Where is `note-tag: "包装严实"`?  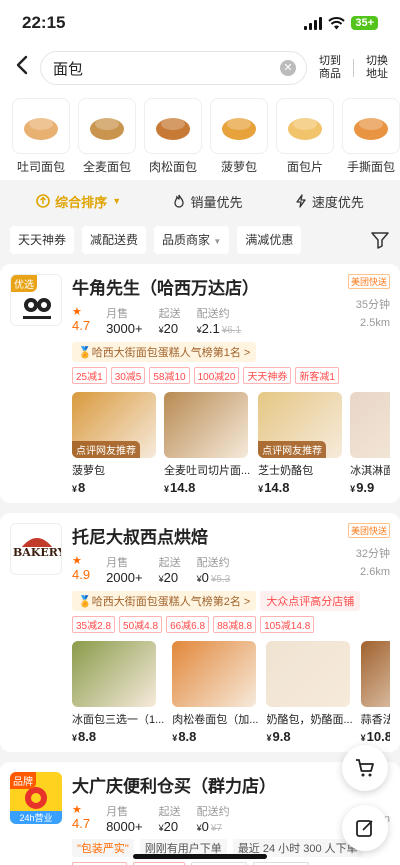 note-tag: "包装严实" is located at coordinates (103, 848).